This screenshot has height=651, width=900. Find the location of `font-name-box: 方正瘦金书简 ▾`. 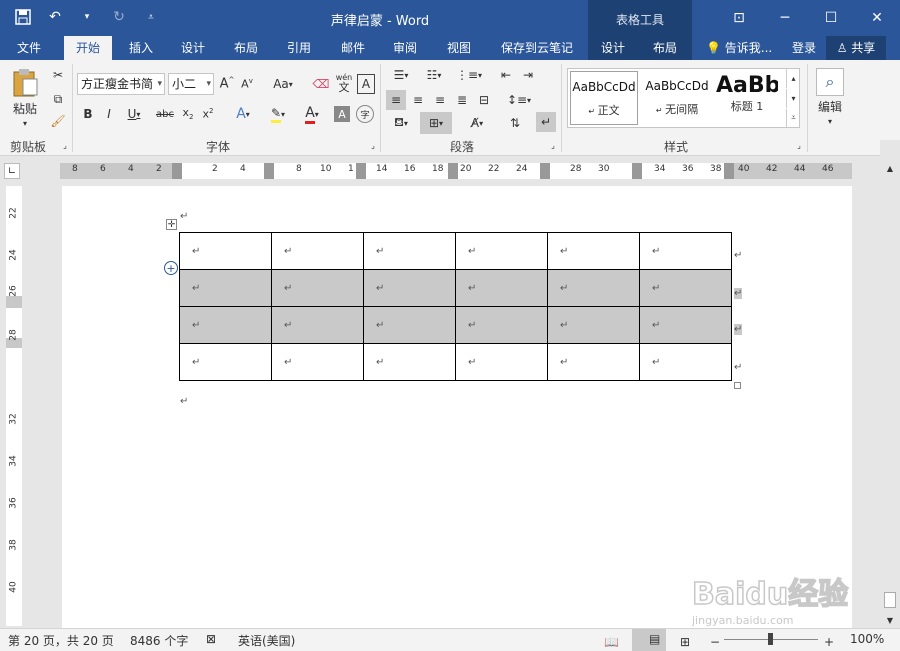

font-name-box: 方正瘦金书简 ▾ is located at coordinates (121, 84).